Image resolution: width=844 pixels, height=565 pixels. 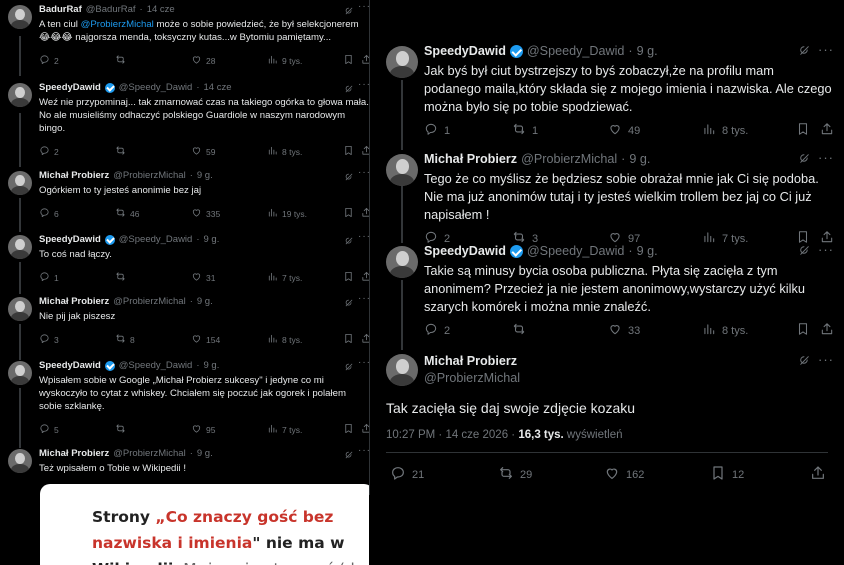 What do you see at coordinates (117, 24) in the screenshot?
I see `mention-link: @ProbierzMichal` at bounding box center [117, 24].